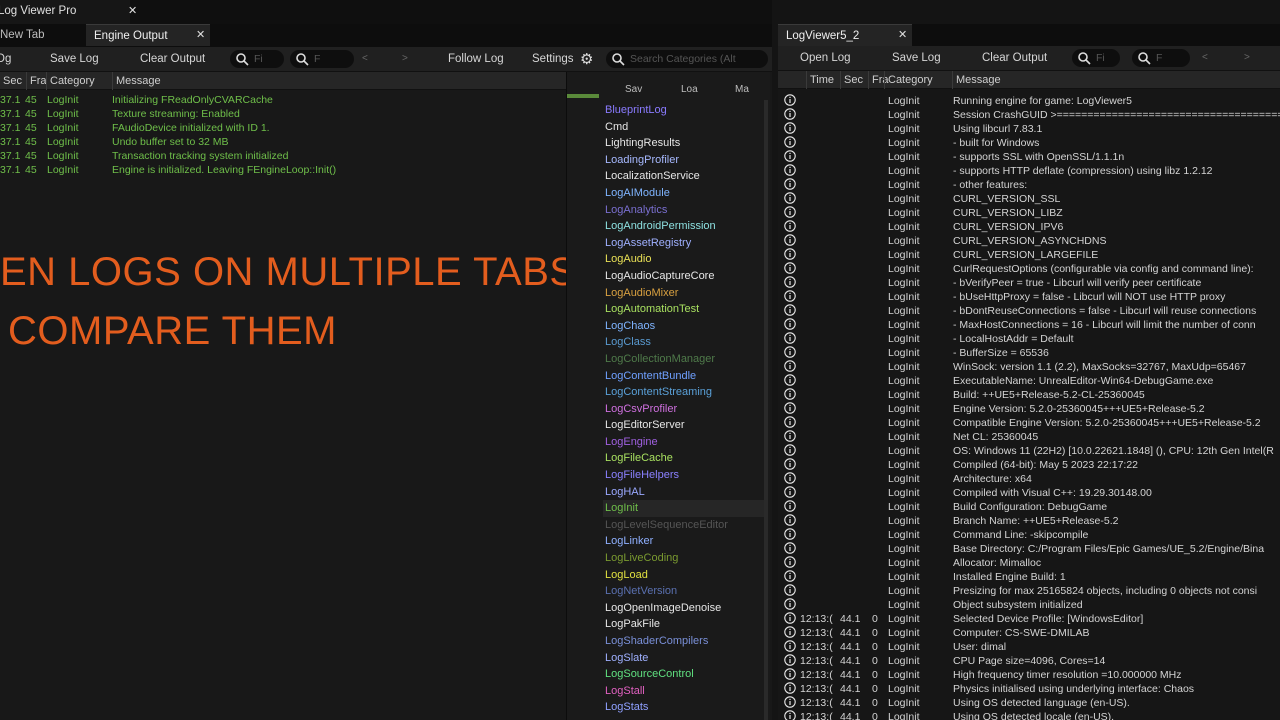 Image resolution: width=1280 pixels, height=720 pixels. I want to click on table-row: LogInit - built for Windows, so click(1029, 143).